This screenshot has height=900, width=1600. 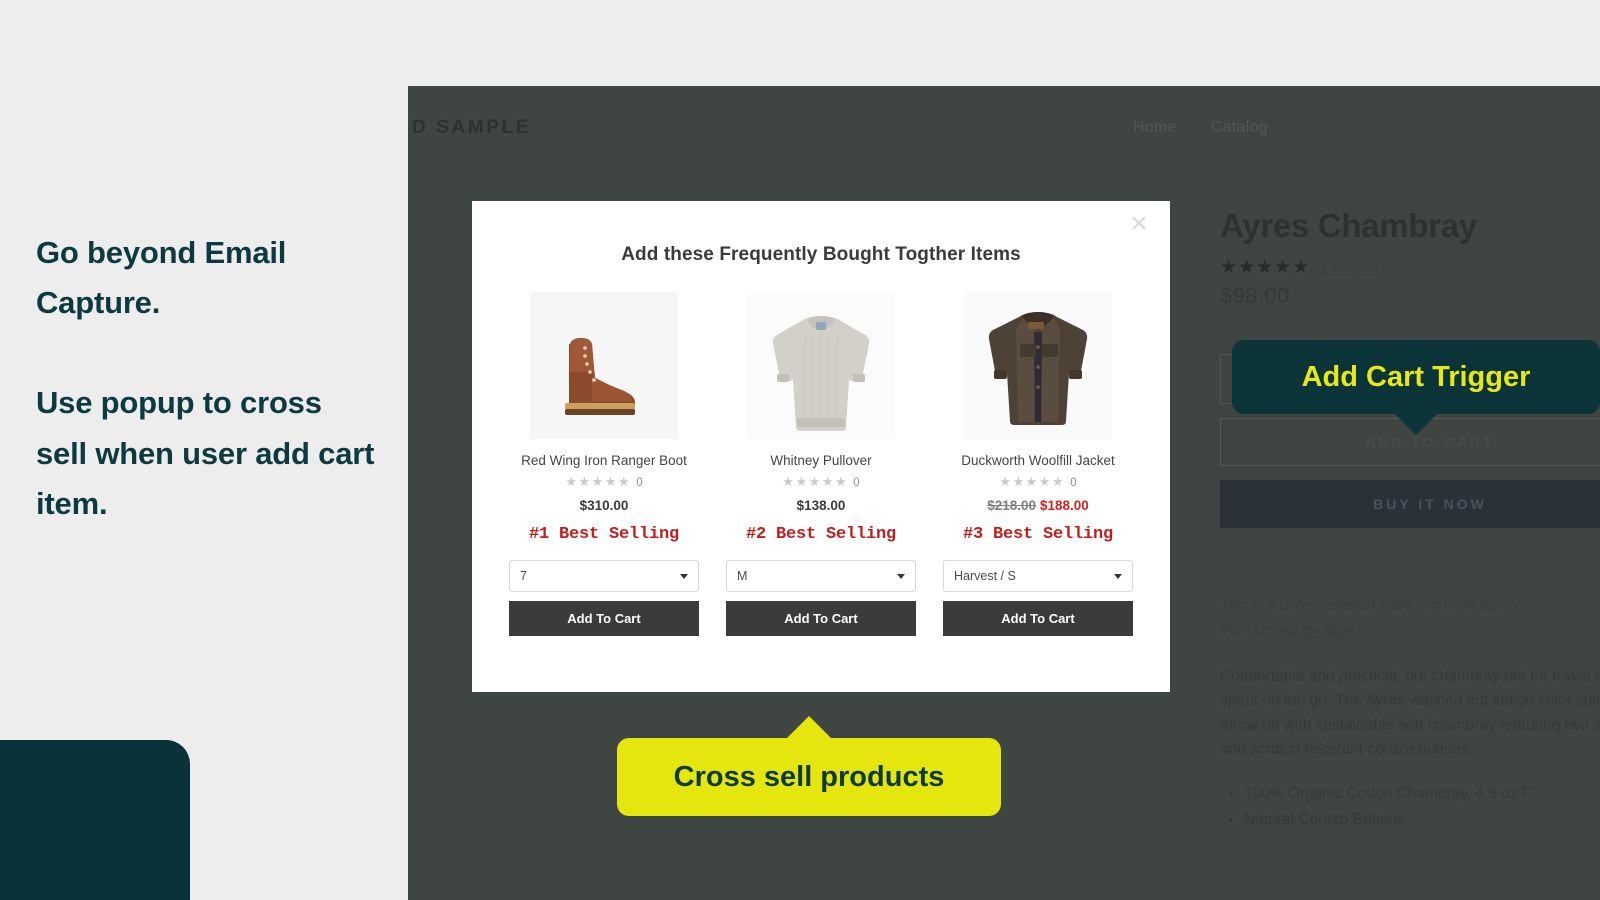 I want to click on best-selling-badge: #1 Best Selling, so click(x=604, y=534).